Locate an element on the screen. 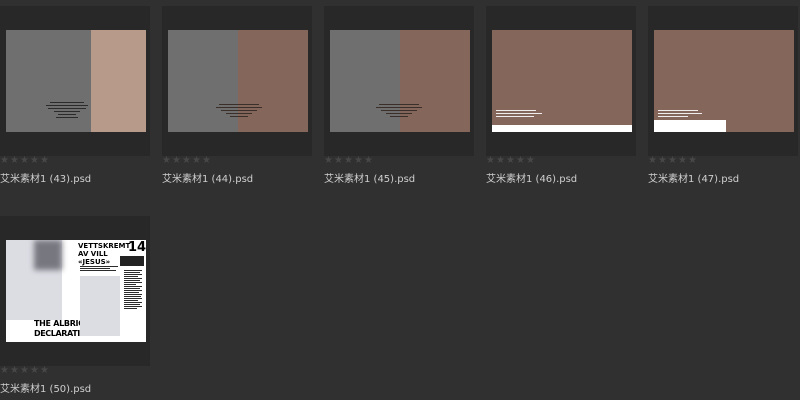 The image size is (800, 400). file-name: 艾米素材1 (44).psd is located at coordinates (208, 179).